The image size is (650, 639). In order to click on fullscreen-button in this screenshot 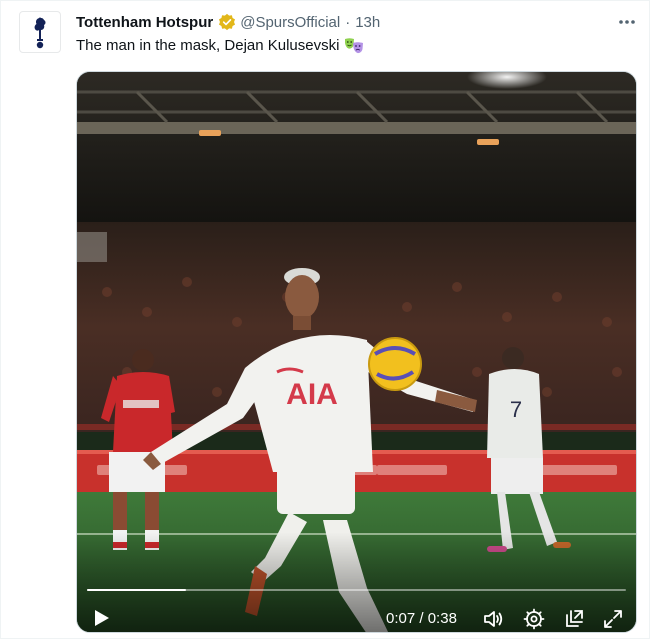, I will do `click(613, 619)`.